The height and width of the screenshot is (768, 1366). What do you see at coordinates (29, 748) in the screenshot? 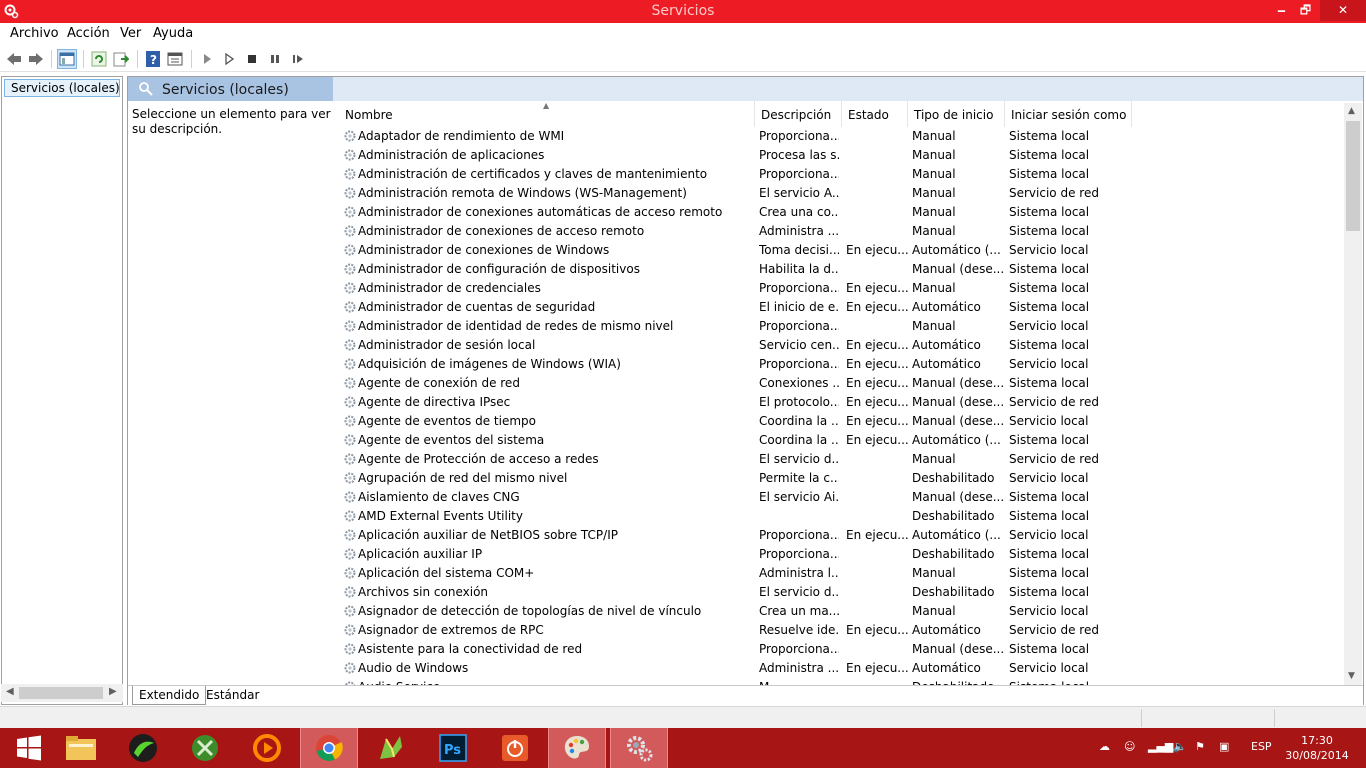
I see `start-button` at bounding box center [29, 748].